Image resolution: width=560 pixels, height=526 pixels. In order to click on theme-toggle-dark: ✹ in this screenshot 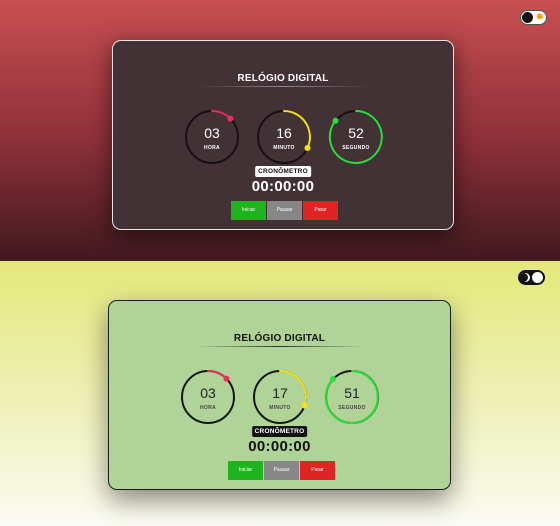, I will do `click(533, 17)`.